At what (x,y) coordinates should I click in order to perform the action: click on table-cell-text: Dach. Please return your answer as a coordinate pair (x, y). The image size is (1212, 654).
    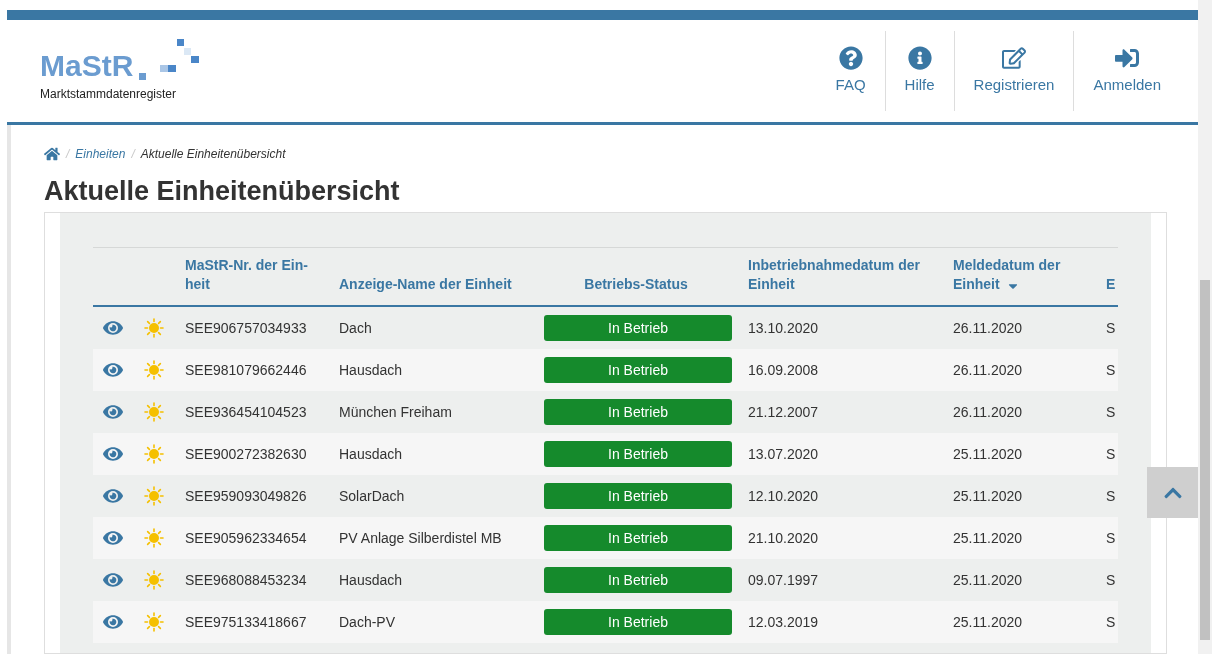
    Looking at the image, I should click on (355, 328).